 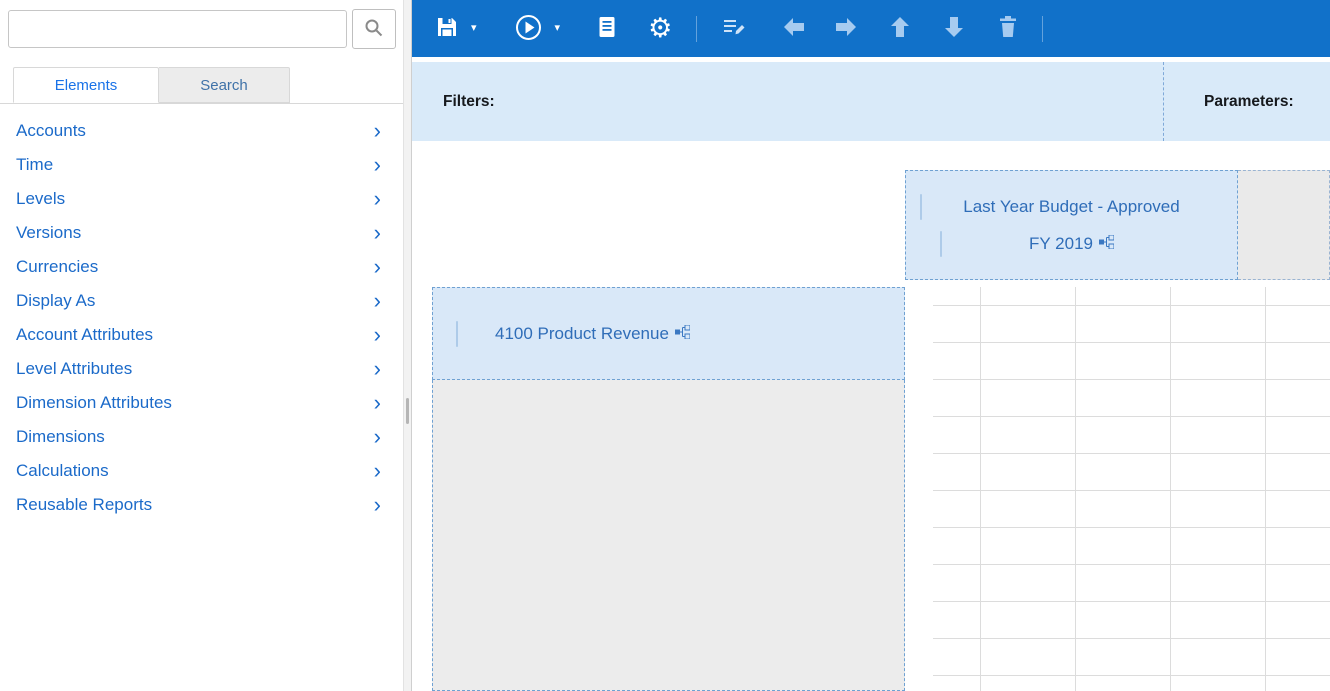 I want to click on arrow-left-icon, so click(x=794, y=28).